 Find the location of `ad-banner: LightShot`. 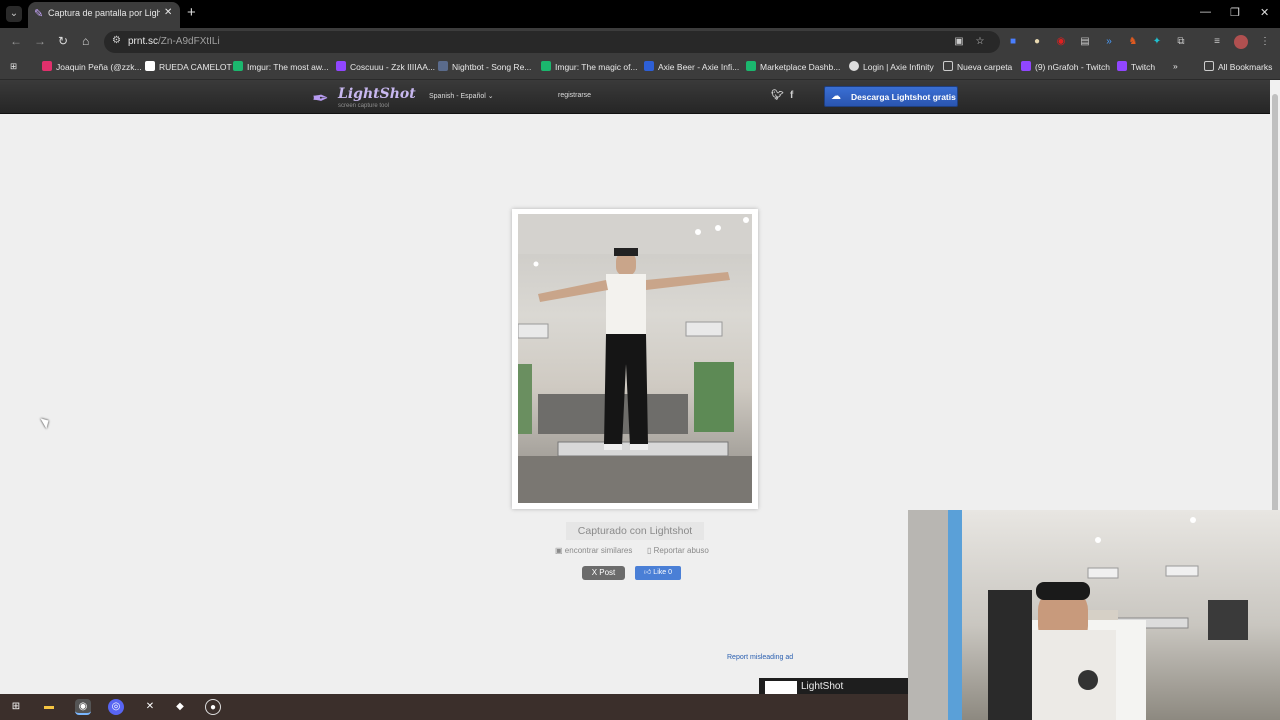

ad-banner: LightShot is located at coordinates (834, 686).